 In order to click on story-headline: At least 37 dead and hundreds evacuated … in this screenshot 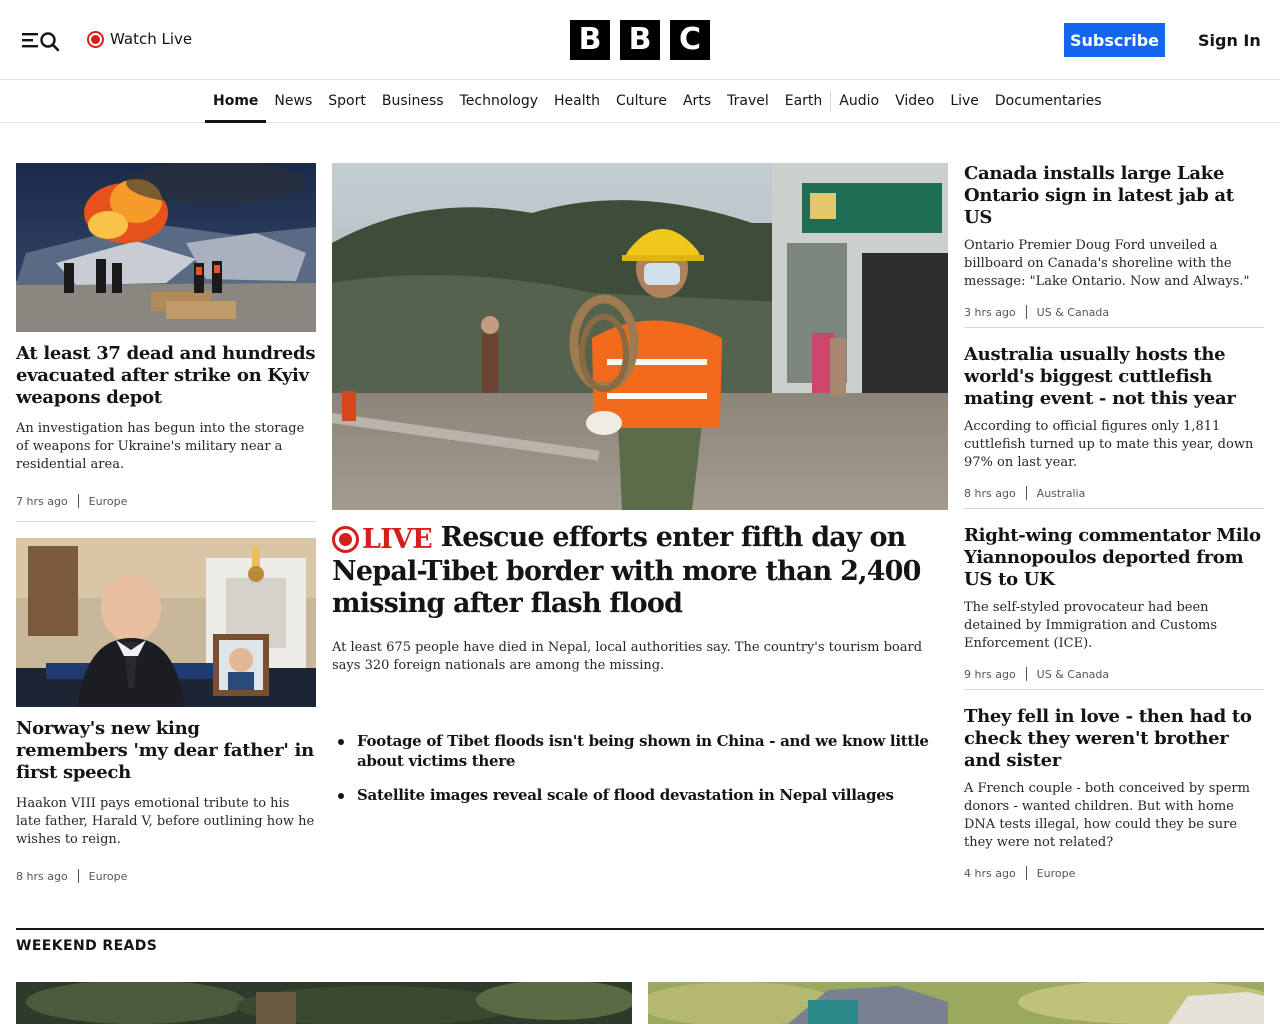, I will do `click(166, 376)`.